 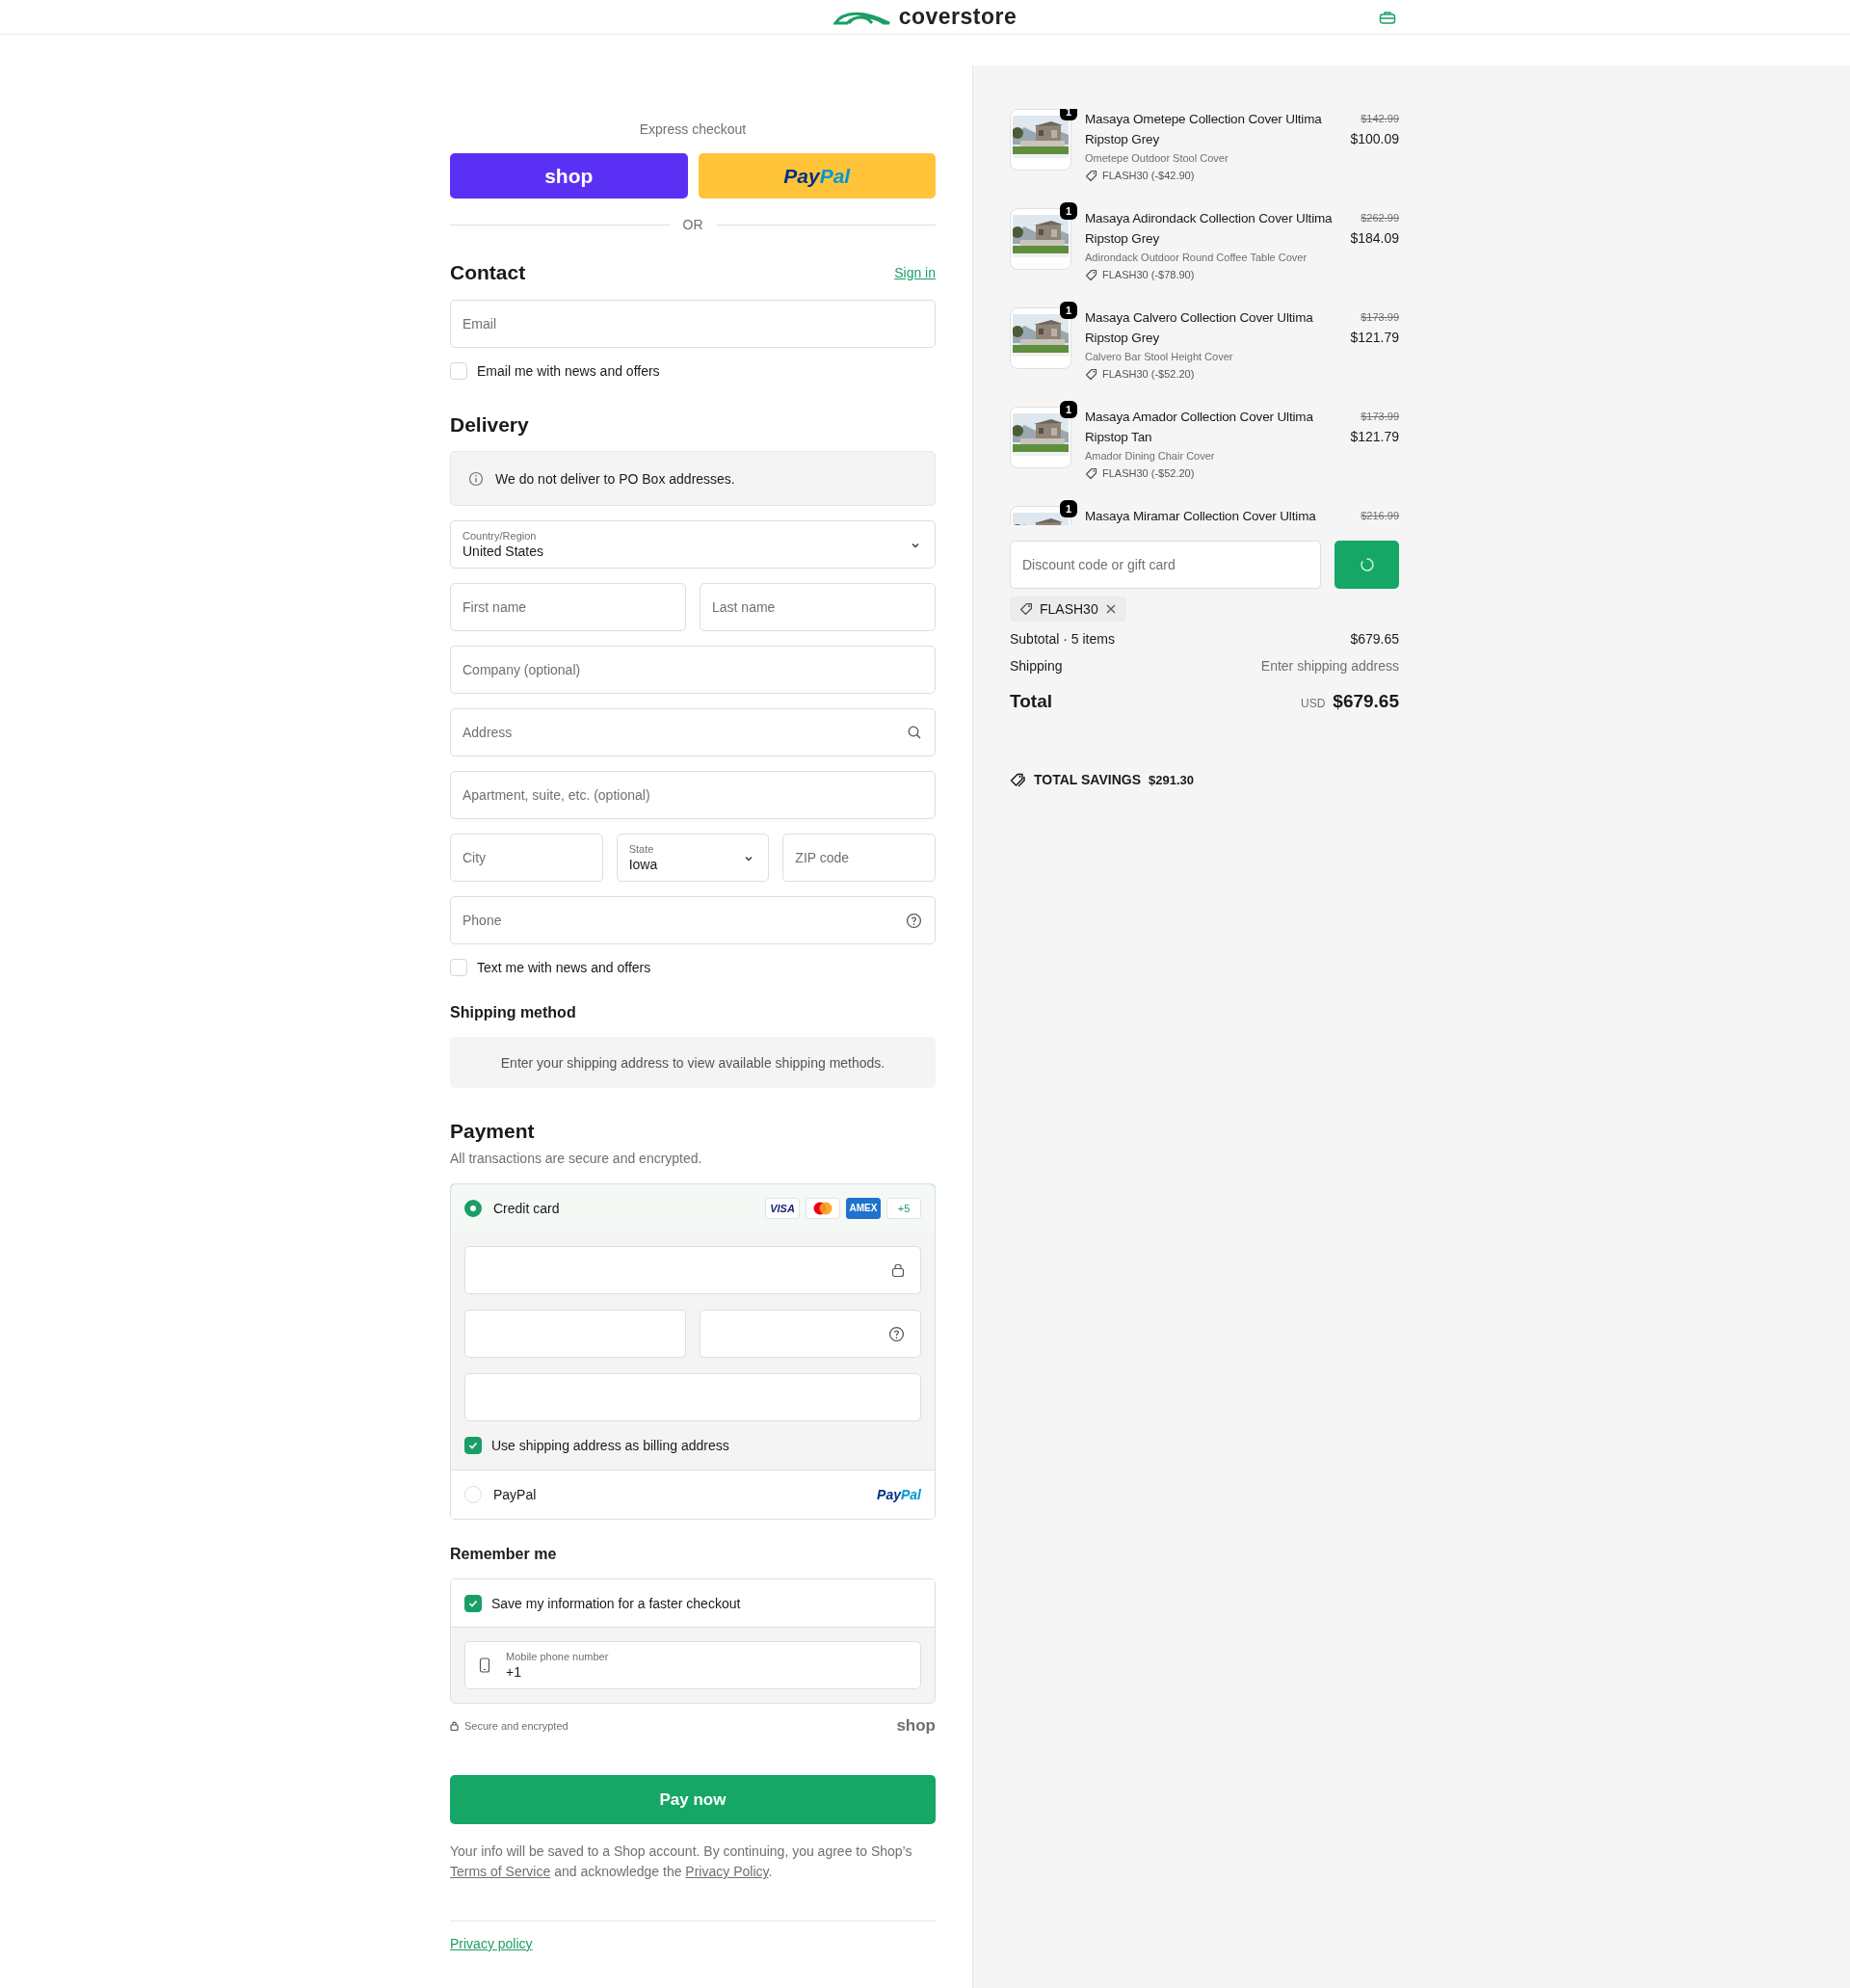 What do you see at coordinates (1199, 427) in the screenshot?
I see `product-name: Masaya Amador Collection Cover Ultima Ripstop Tan` at bounding box center [1199, 427].